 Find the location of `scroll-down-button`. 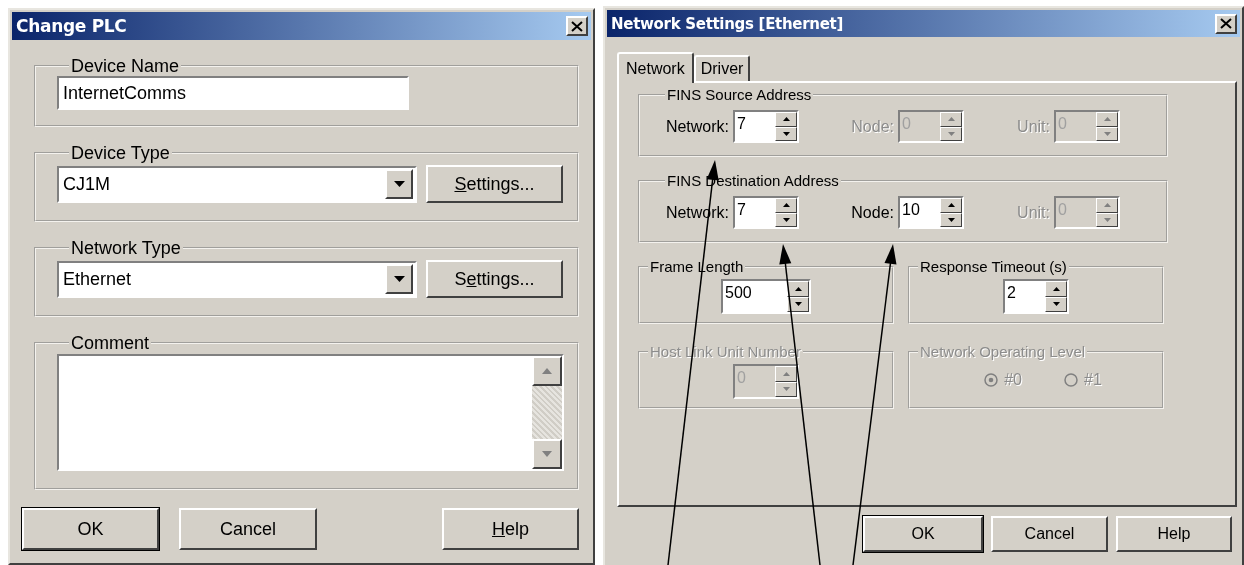

scroll-down-button is located at coordinates (547, 454).